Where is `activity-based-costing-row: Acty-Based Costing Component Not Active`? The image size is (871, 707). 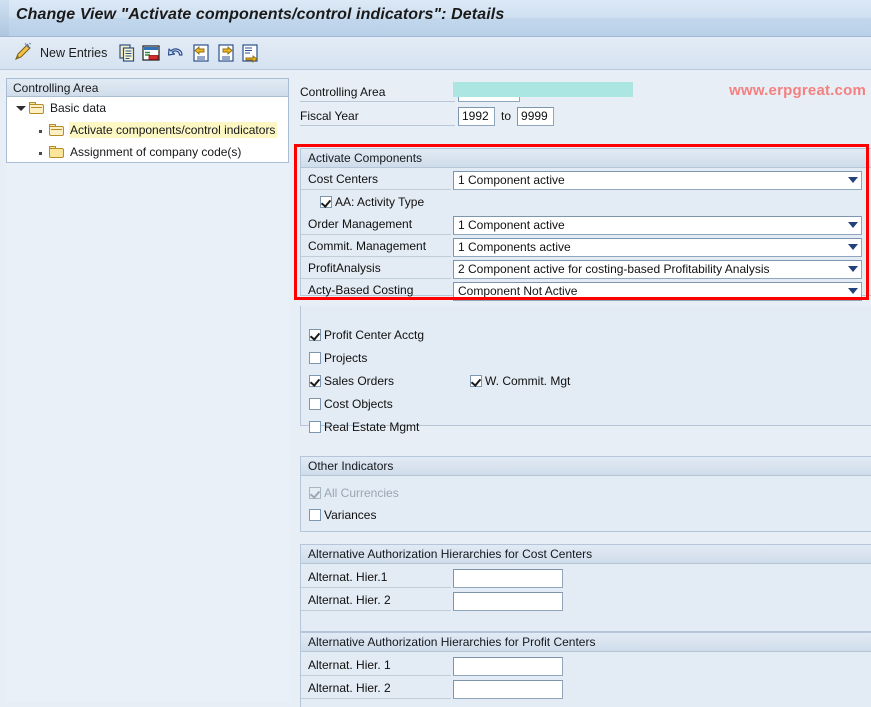
activity-based-costing-row: Acty-Based Costing Component Not Active is located at coordinates (586, 291).